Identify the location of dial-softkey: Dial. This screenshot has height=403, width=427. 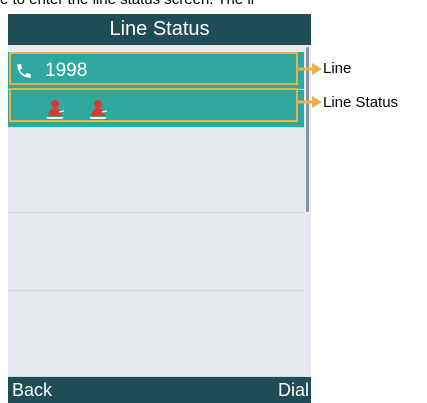
(293, 390).